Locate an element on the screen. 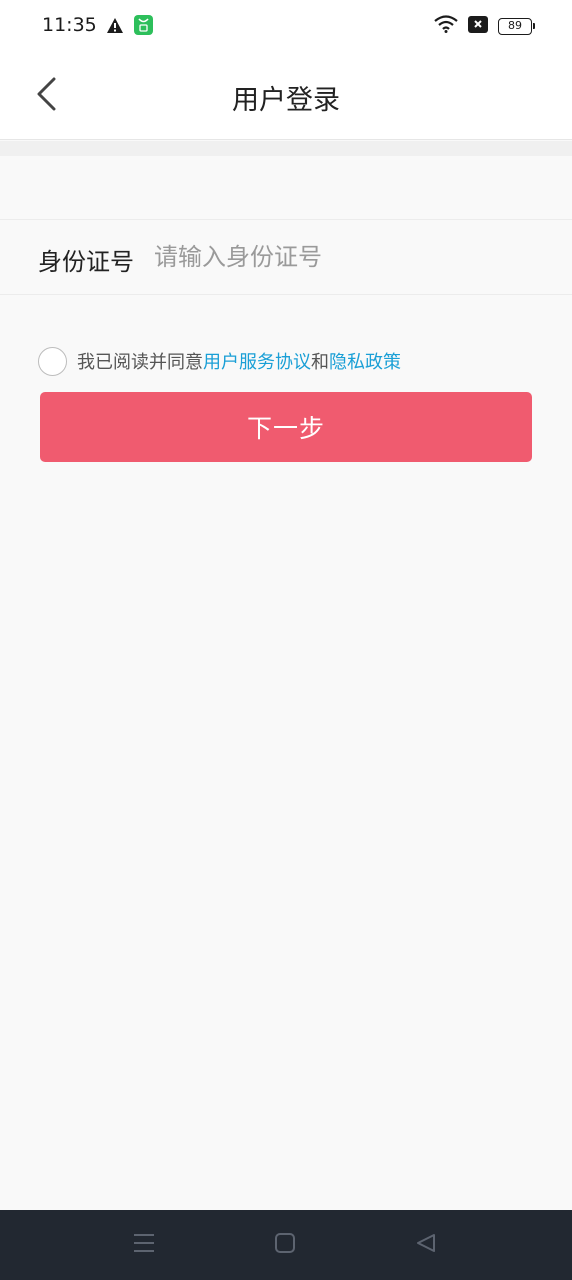  agreement-prefix: 我已阅读并同意 is located at coordinates (140, 362).